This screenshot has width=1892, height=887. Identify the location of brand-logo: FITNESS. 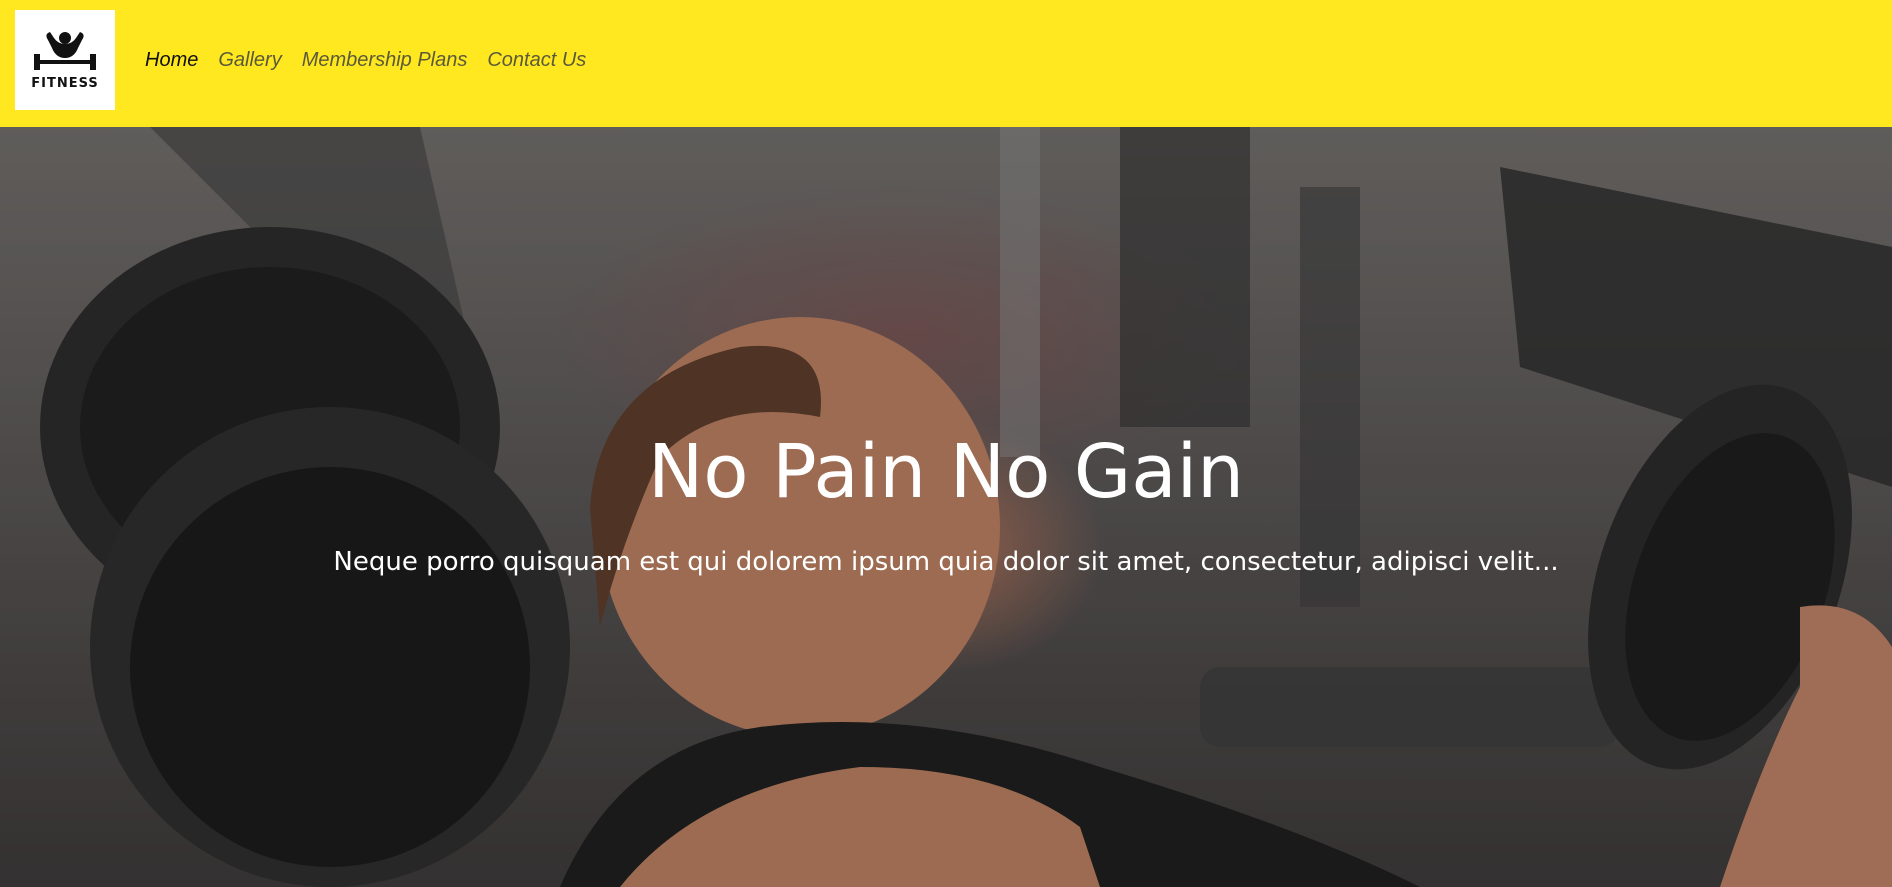
(65, 60).